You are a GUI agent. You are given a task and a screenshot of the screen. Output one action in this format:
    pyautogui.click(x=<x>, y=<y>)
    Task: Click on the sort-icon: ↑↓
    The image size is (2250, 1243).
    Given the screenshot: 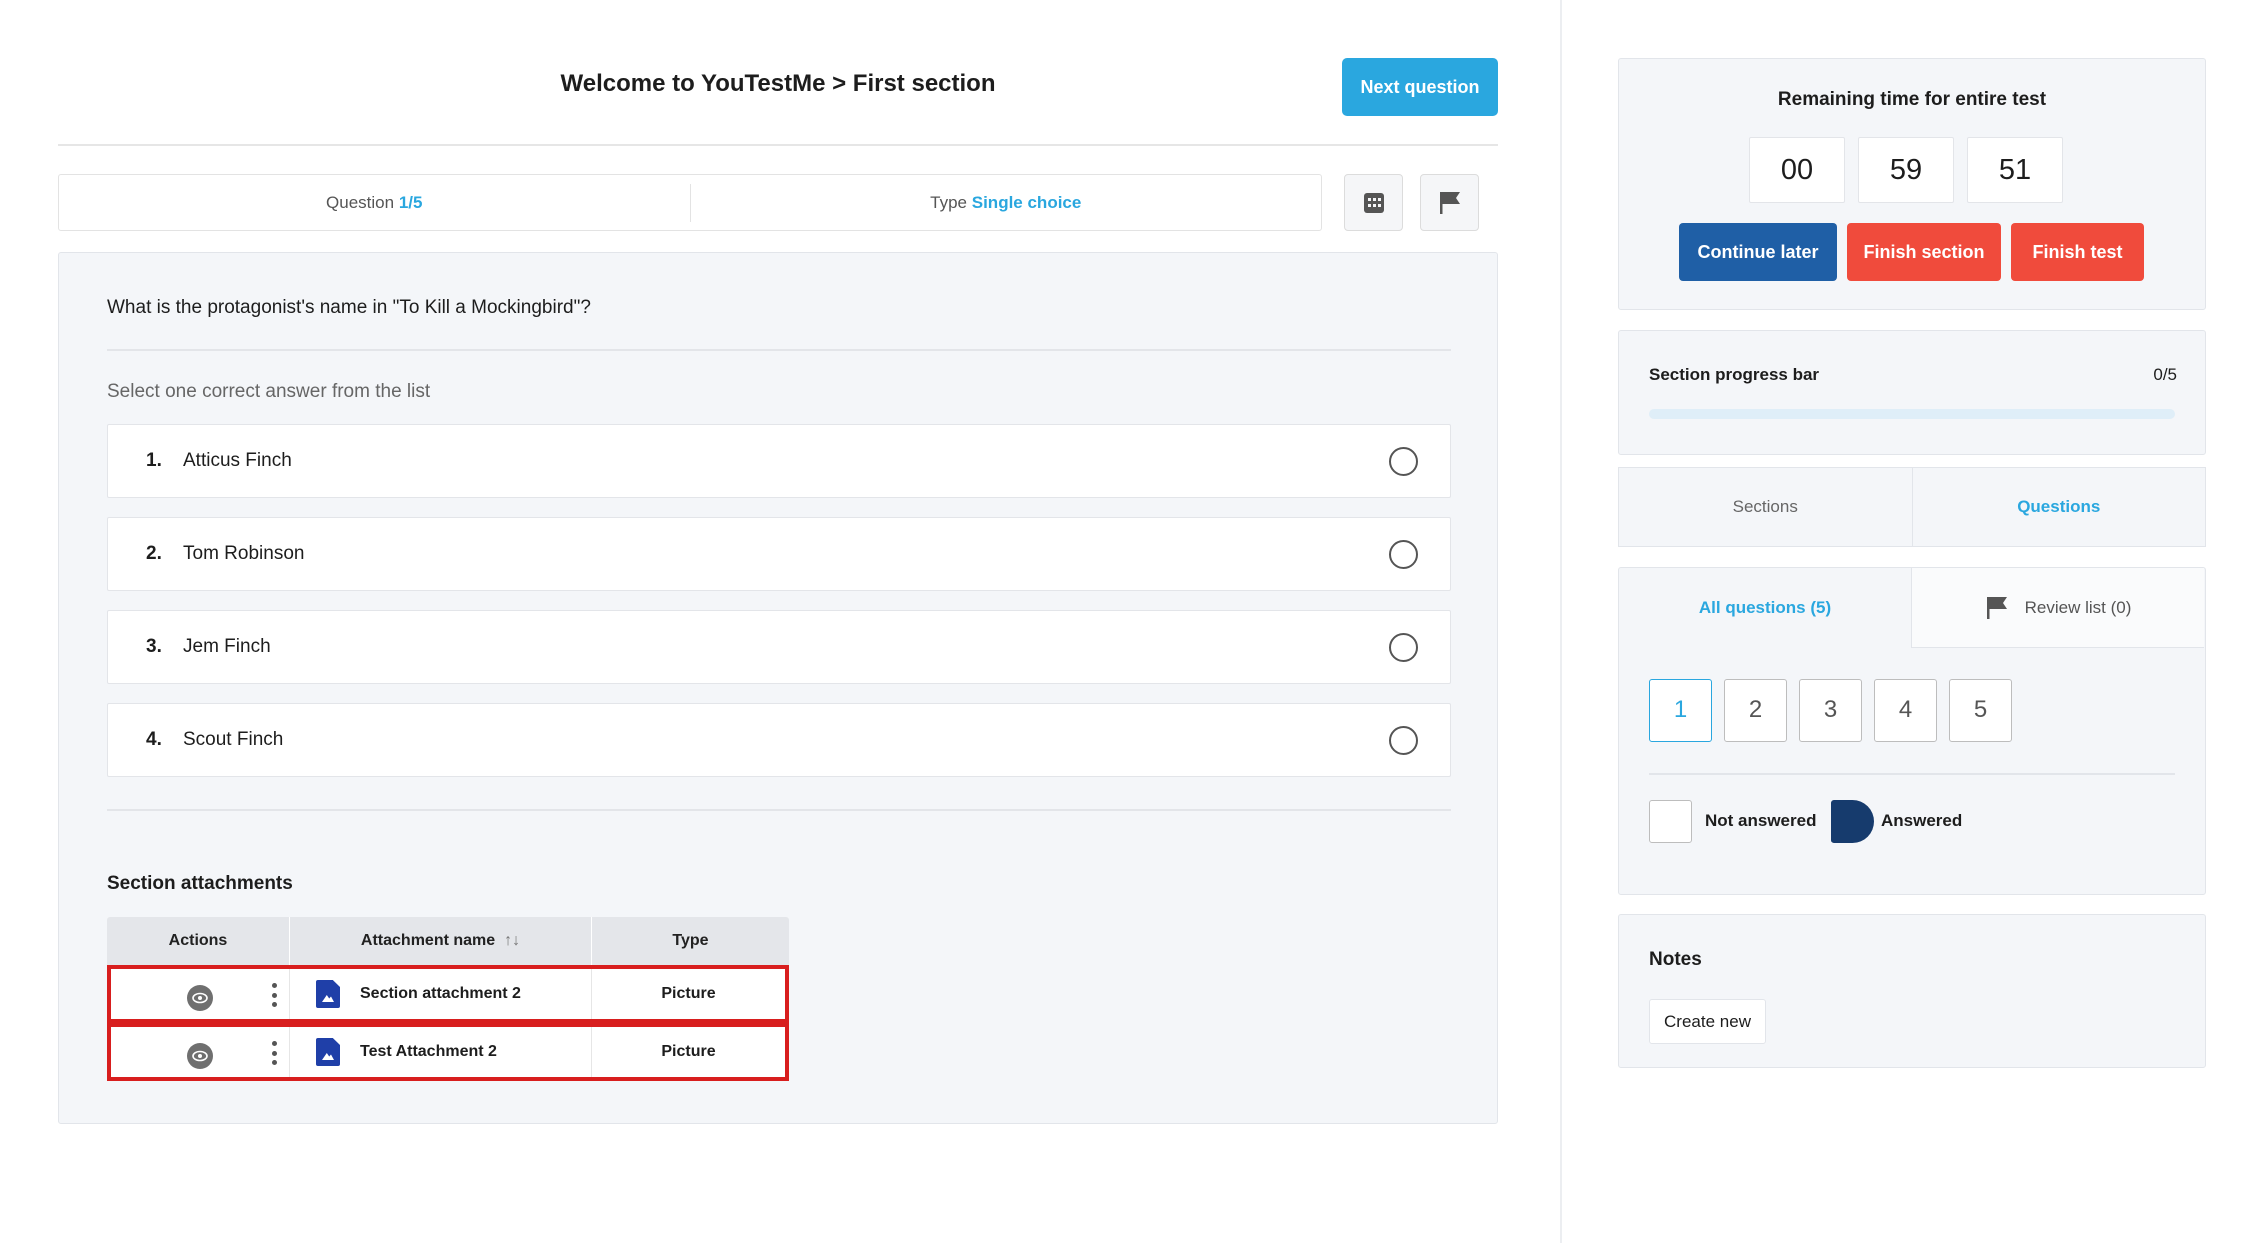 What is the action you would take?
    pyautogui.click(x=512, y=941)
    